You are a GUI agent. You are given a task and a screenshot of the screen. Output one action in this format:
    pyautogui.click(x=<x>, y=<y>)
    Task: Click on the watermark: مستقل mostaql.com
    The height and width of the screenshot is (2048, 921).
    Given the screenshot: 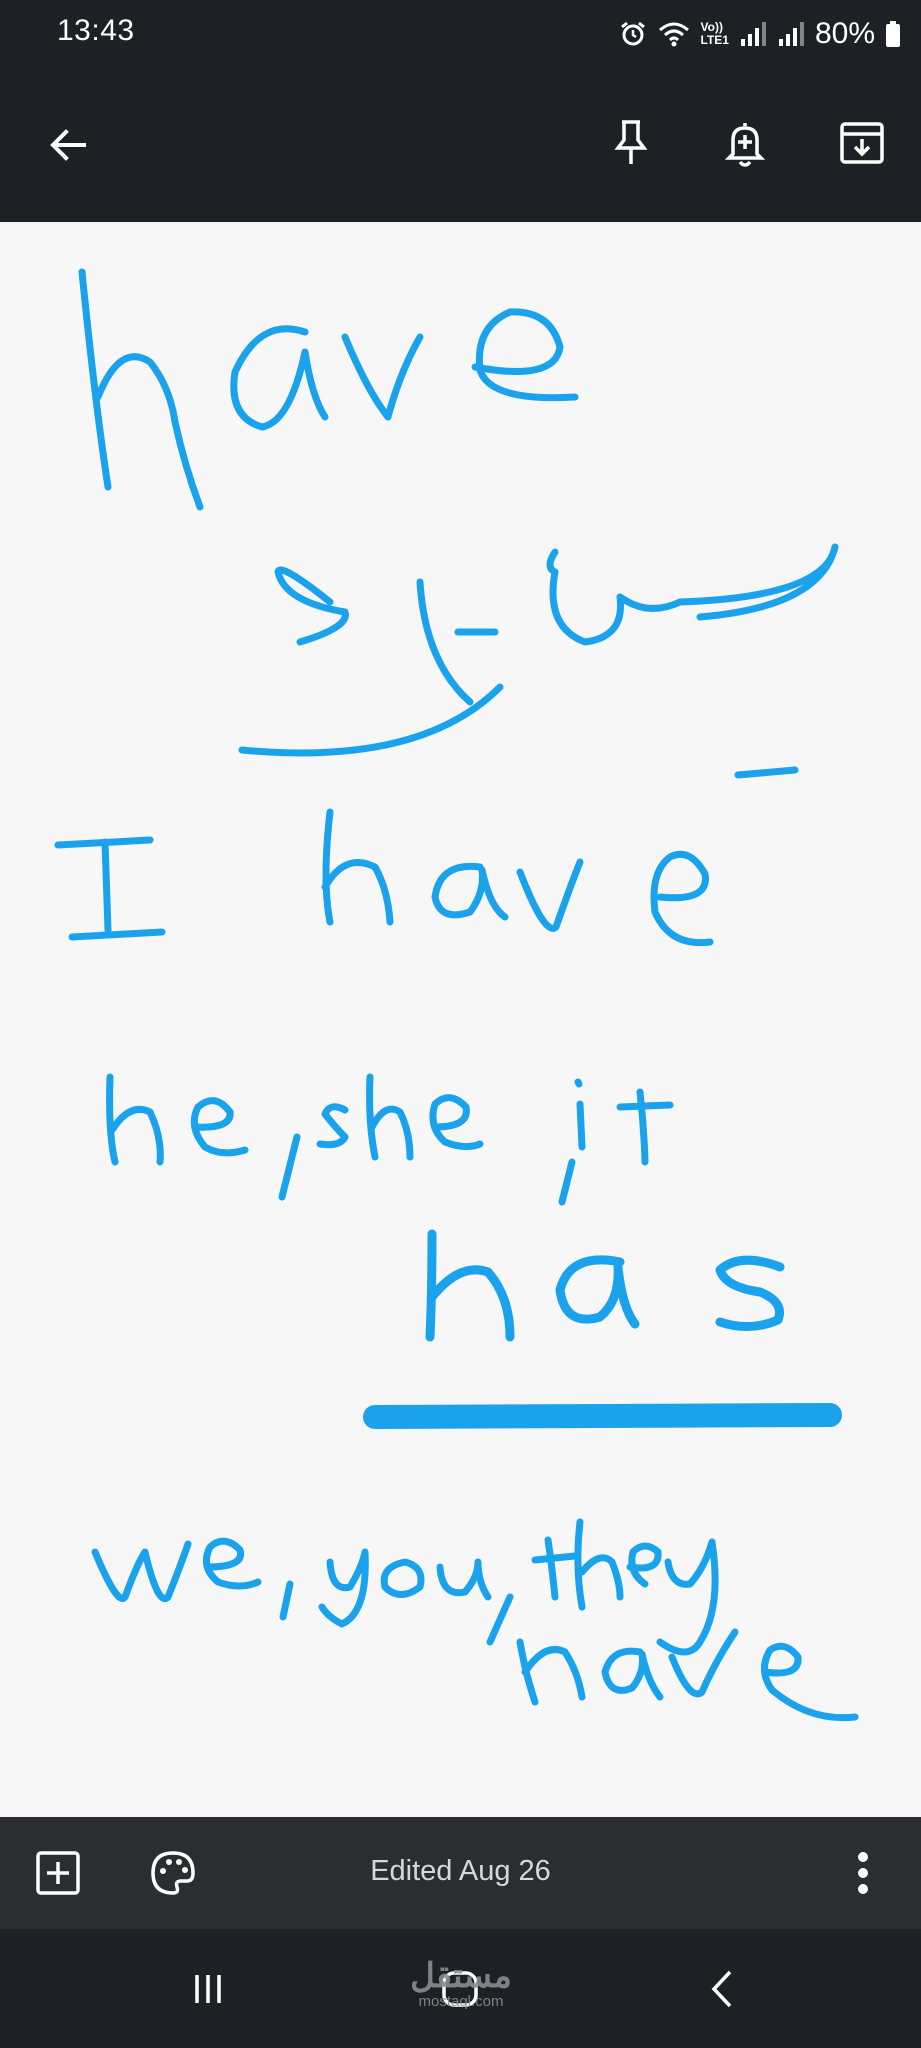 What is the action you would take?
    pyautogui.click(x=461, y=1985)
    